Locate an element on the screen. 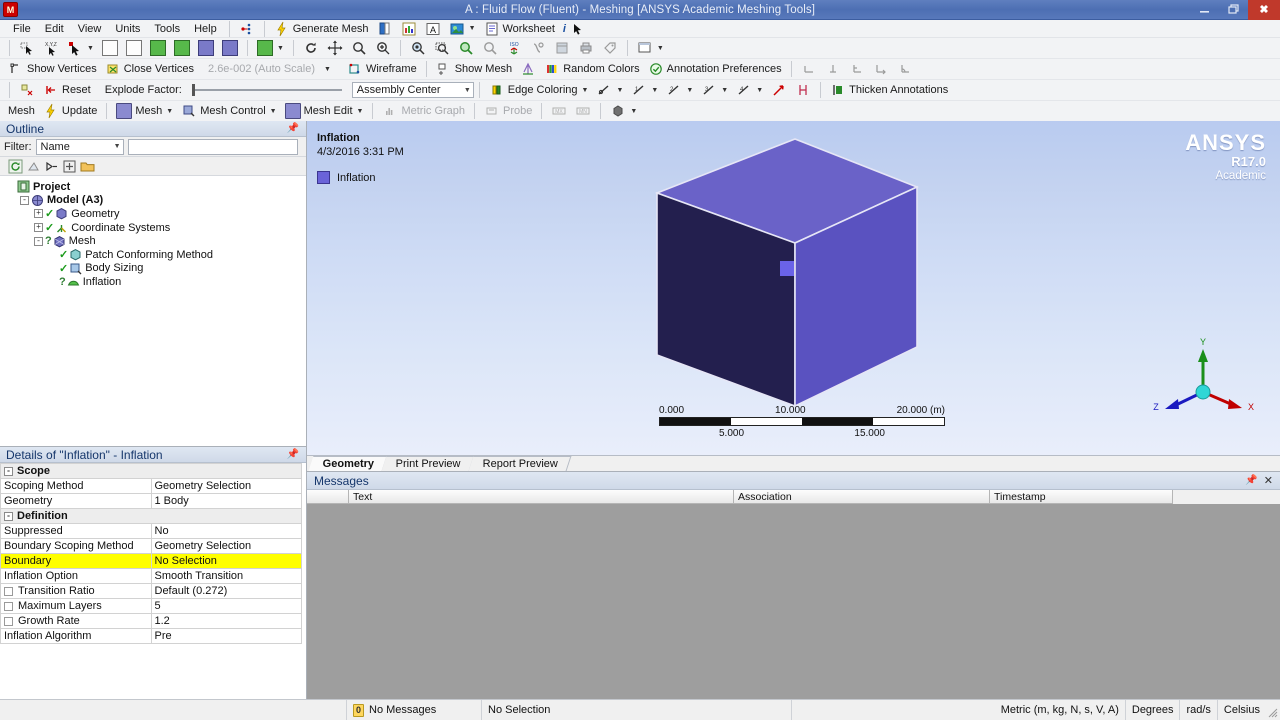 The image size is (1280, 720). select-node-button is located at coordinates (206, 48).